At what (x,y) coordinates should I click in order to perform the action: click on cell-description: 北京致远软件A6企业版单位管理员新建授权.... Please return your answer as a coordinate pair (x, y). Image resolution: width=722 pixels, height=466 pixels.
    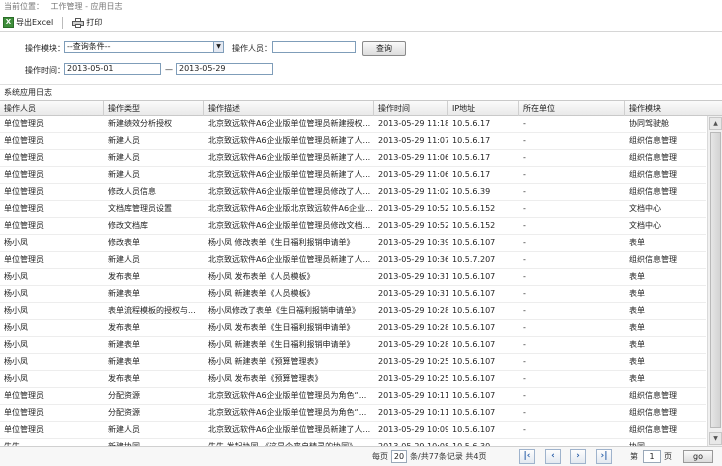
    Looking at the image, I should click on (289, 123).